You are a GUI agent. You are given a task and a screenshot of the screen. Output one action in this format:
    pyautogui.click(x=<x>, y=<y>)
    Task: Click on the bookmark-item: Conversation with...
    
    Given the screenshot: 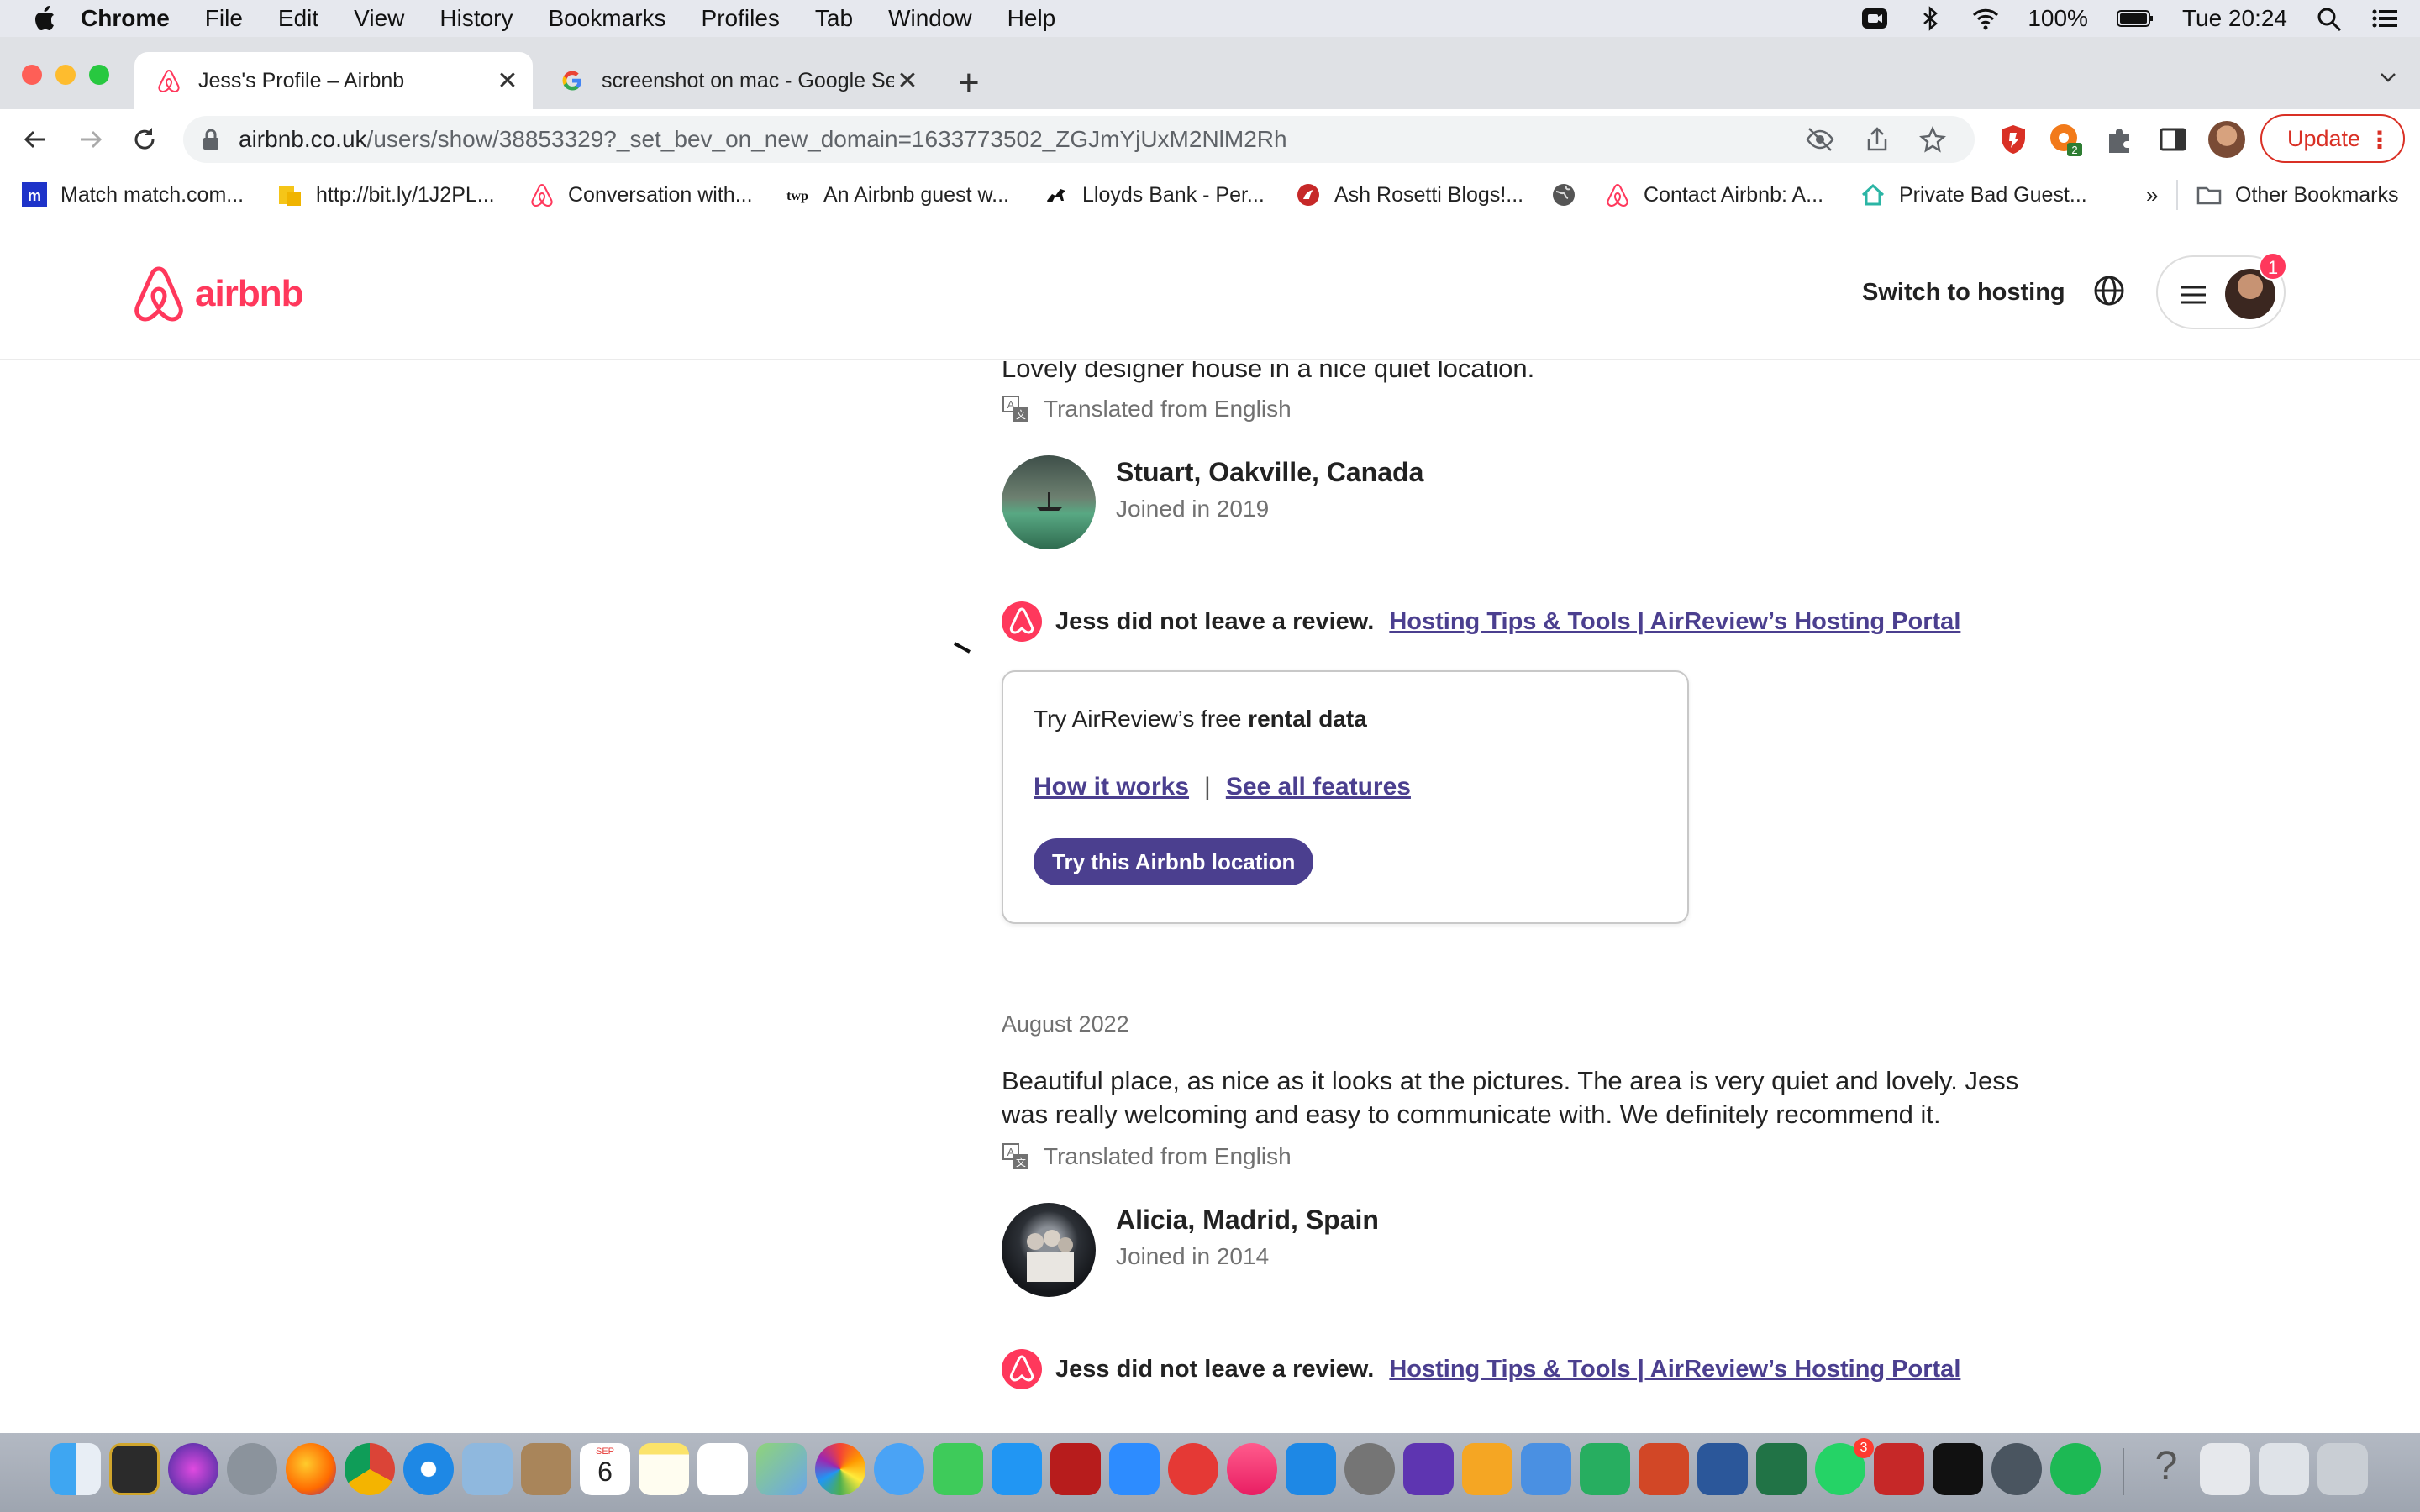 What is the action you would take?
    pyautogui.click(x=641, y=195)
    